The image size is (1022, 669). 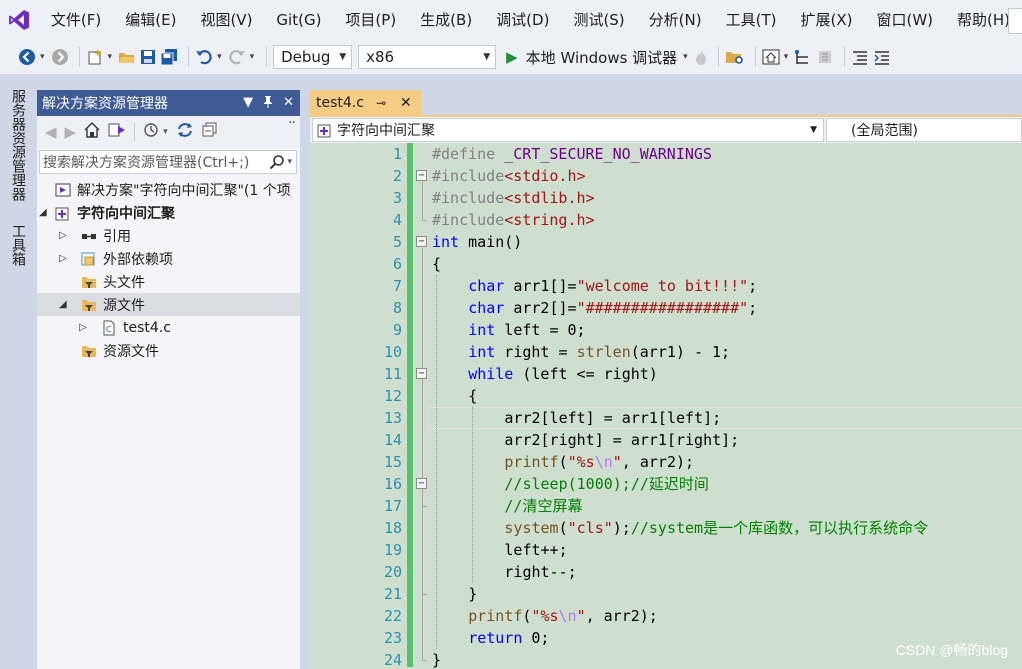 I want to click on solution-configuration-select: Debug ▼, so click(x=313, y=57).